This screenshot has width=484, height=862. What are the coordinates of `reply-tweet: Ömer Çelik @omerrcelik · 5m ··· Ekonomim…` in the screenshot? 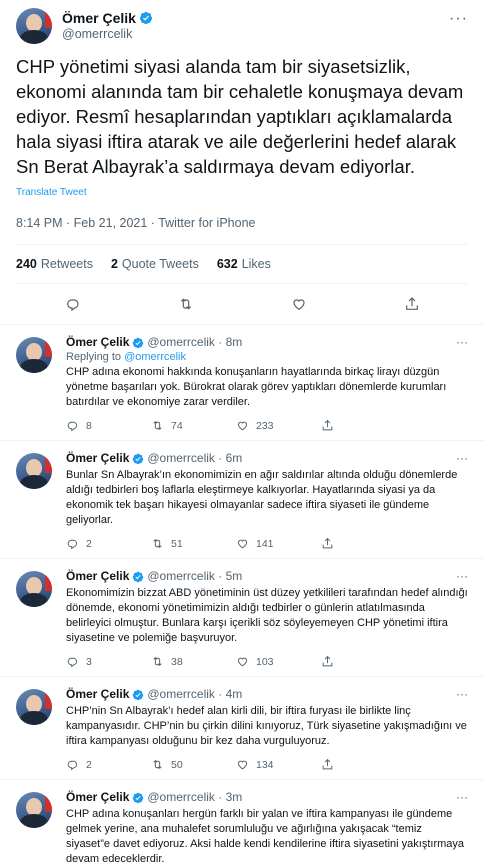 It's located at (242, 618).